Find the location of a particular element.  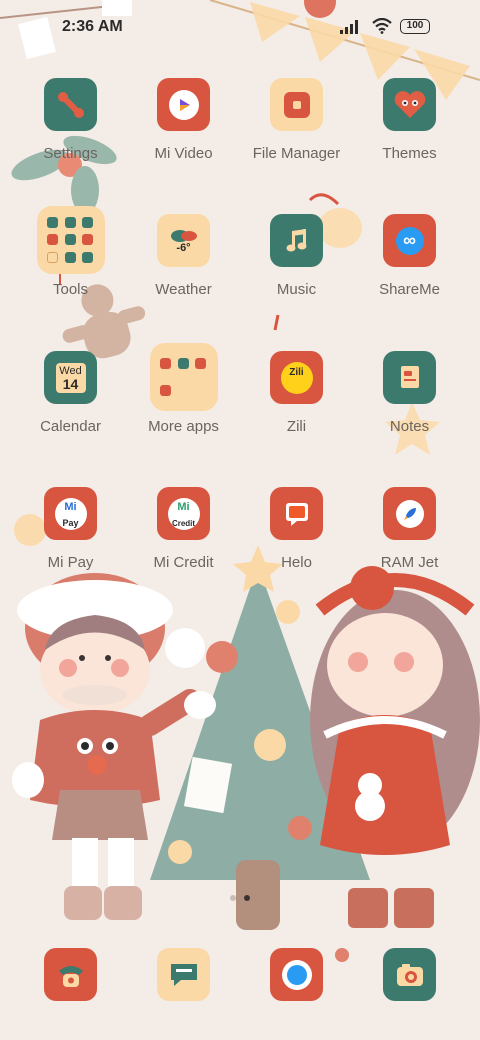

app-notes: Notes is located at coordinates (409, 406).